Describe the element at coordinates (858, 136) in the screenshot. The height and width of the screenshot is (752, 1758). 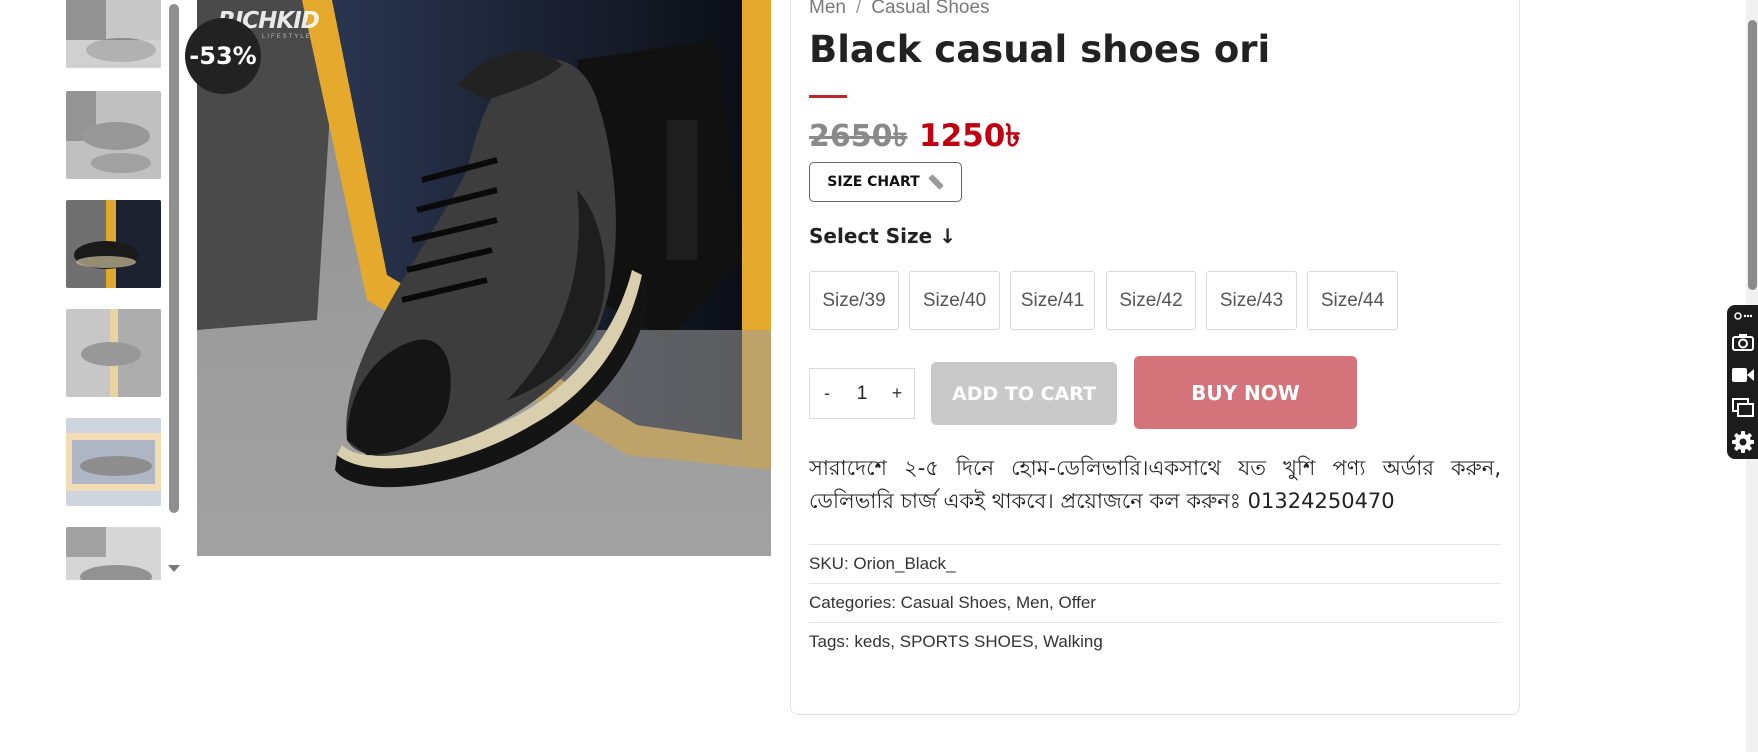
I see `original-price: 2650৳` at that location.